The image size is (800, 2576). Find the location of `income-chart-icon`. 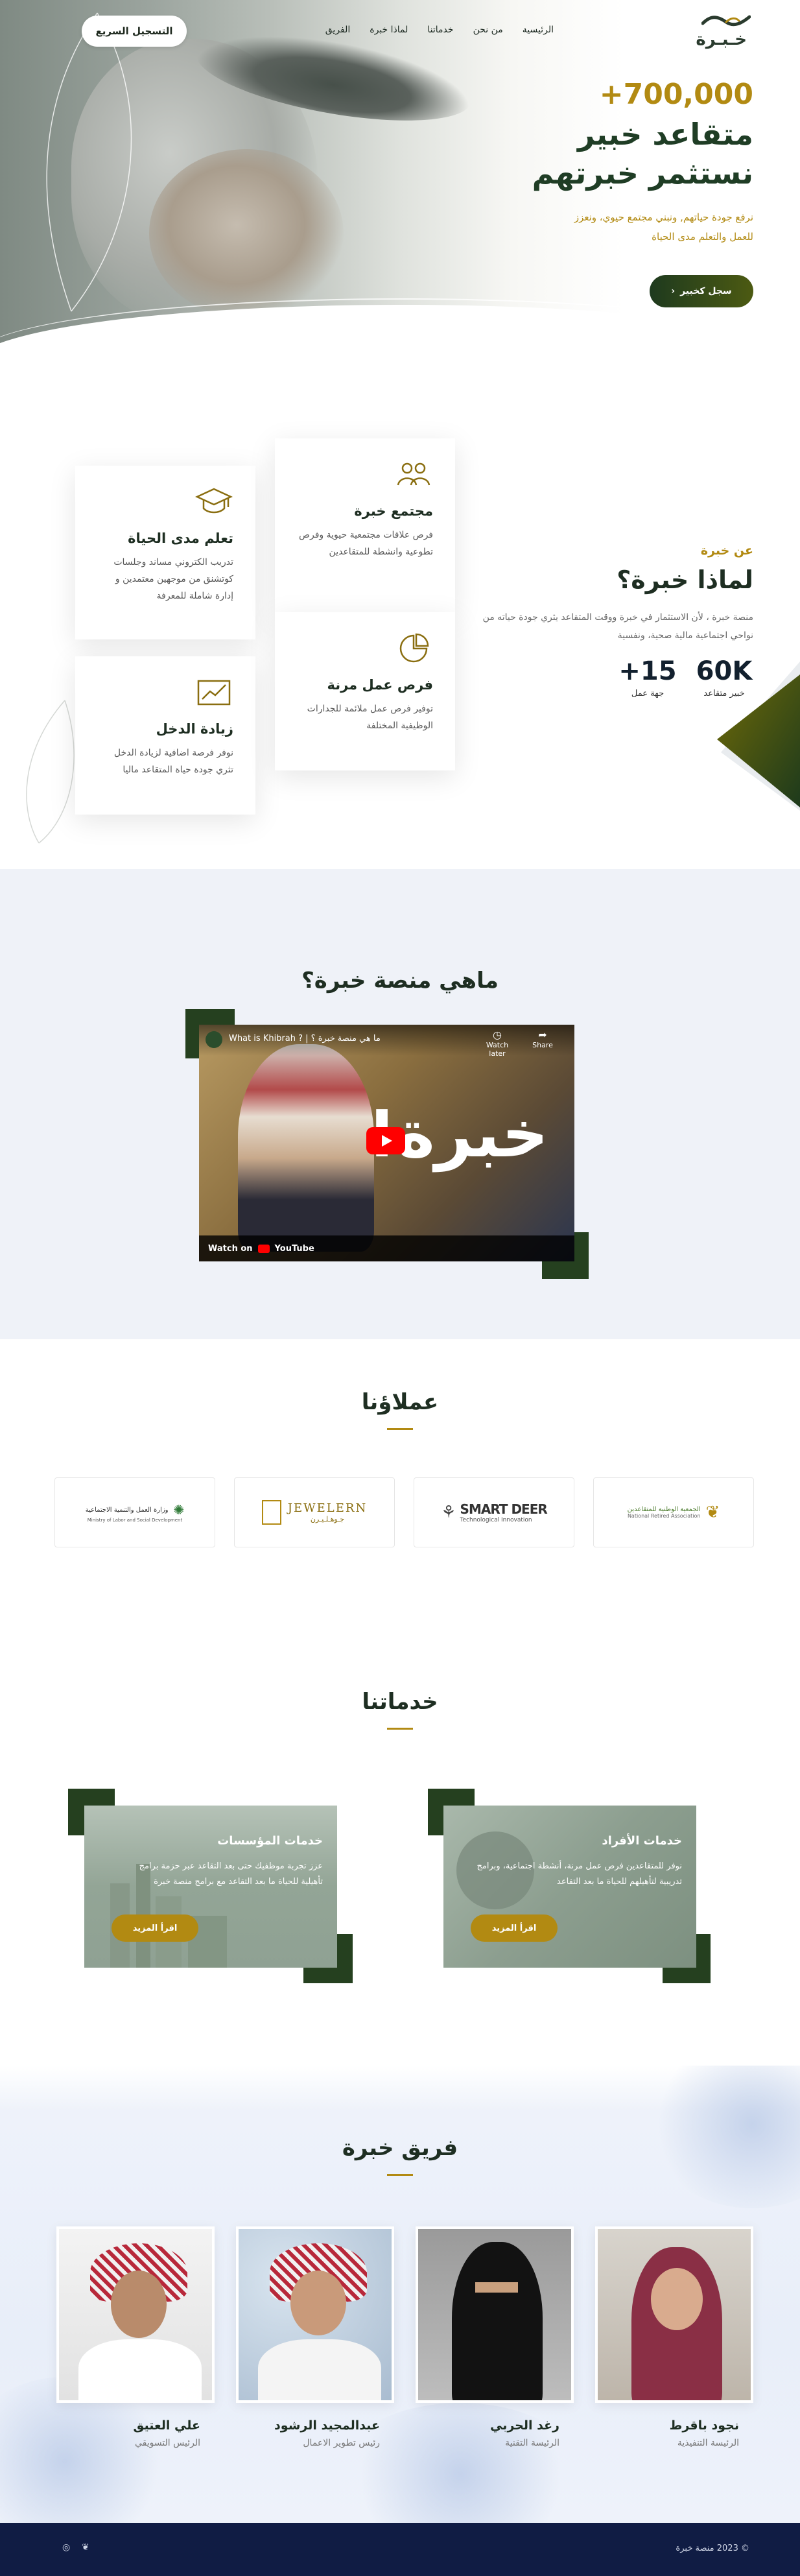

income-chart-icon is located at coordinates (214, 693).